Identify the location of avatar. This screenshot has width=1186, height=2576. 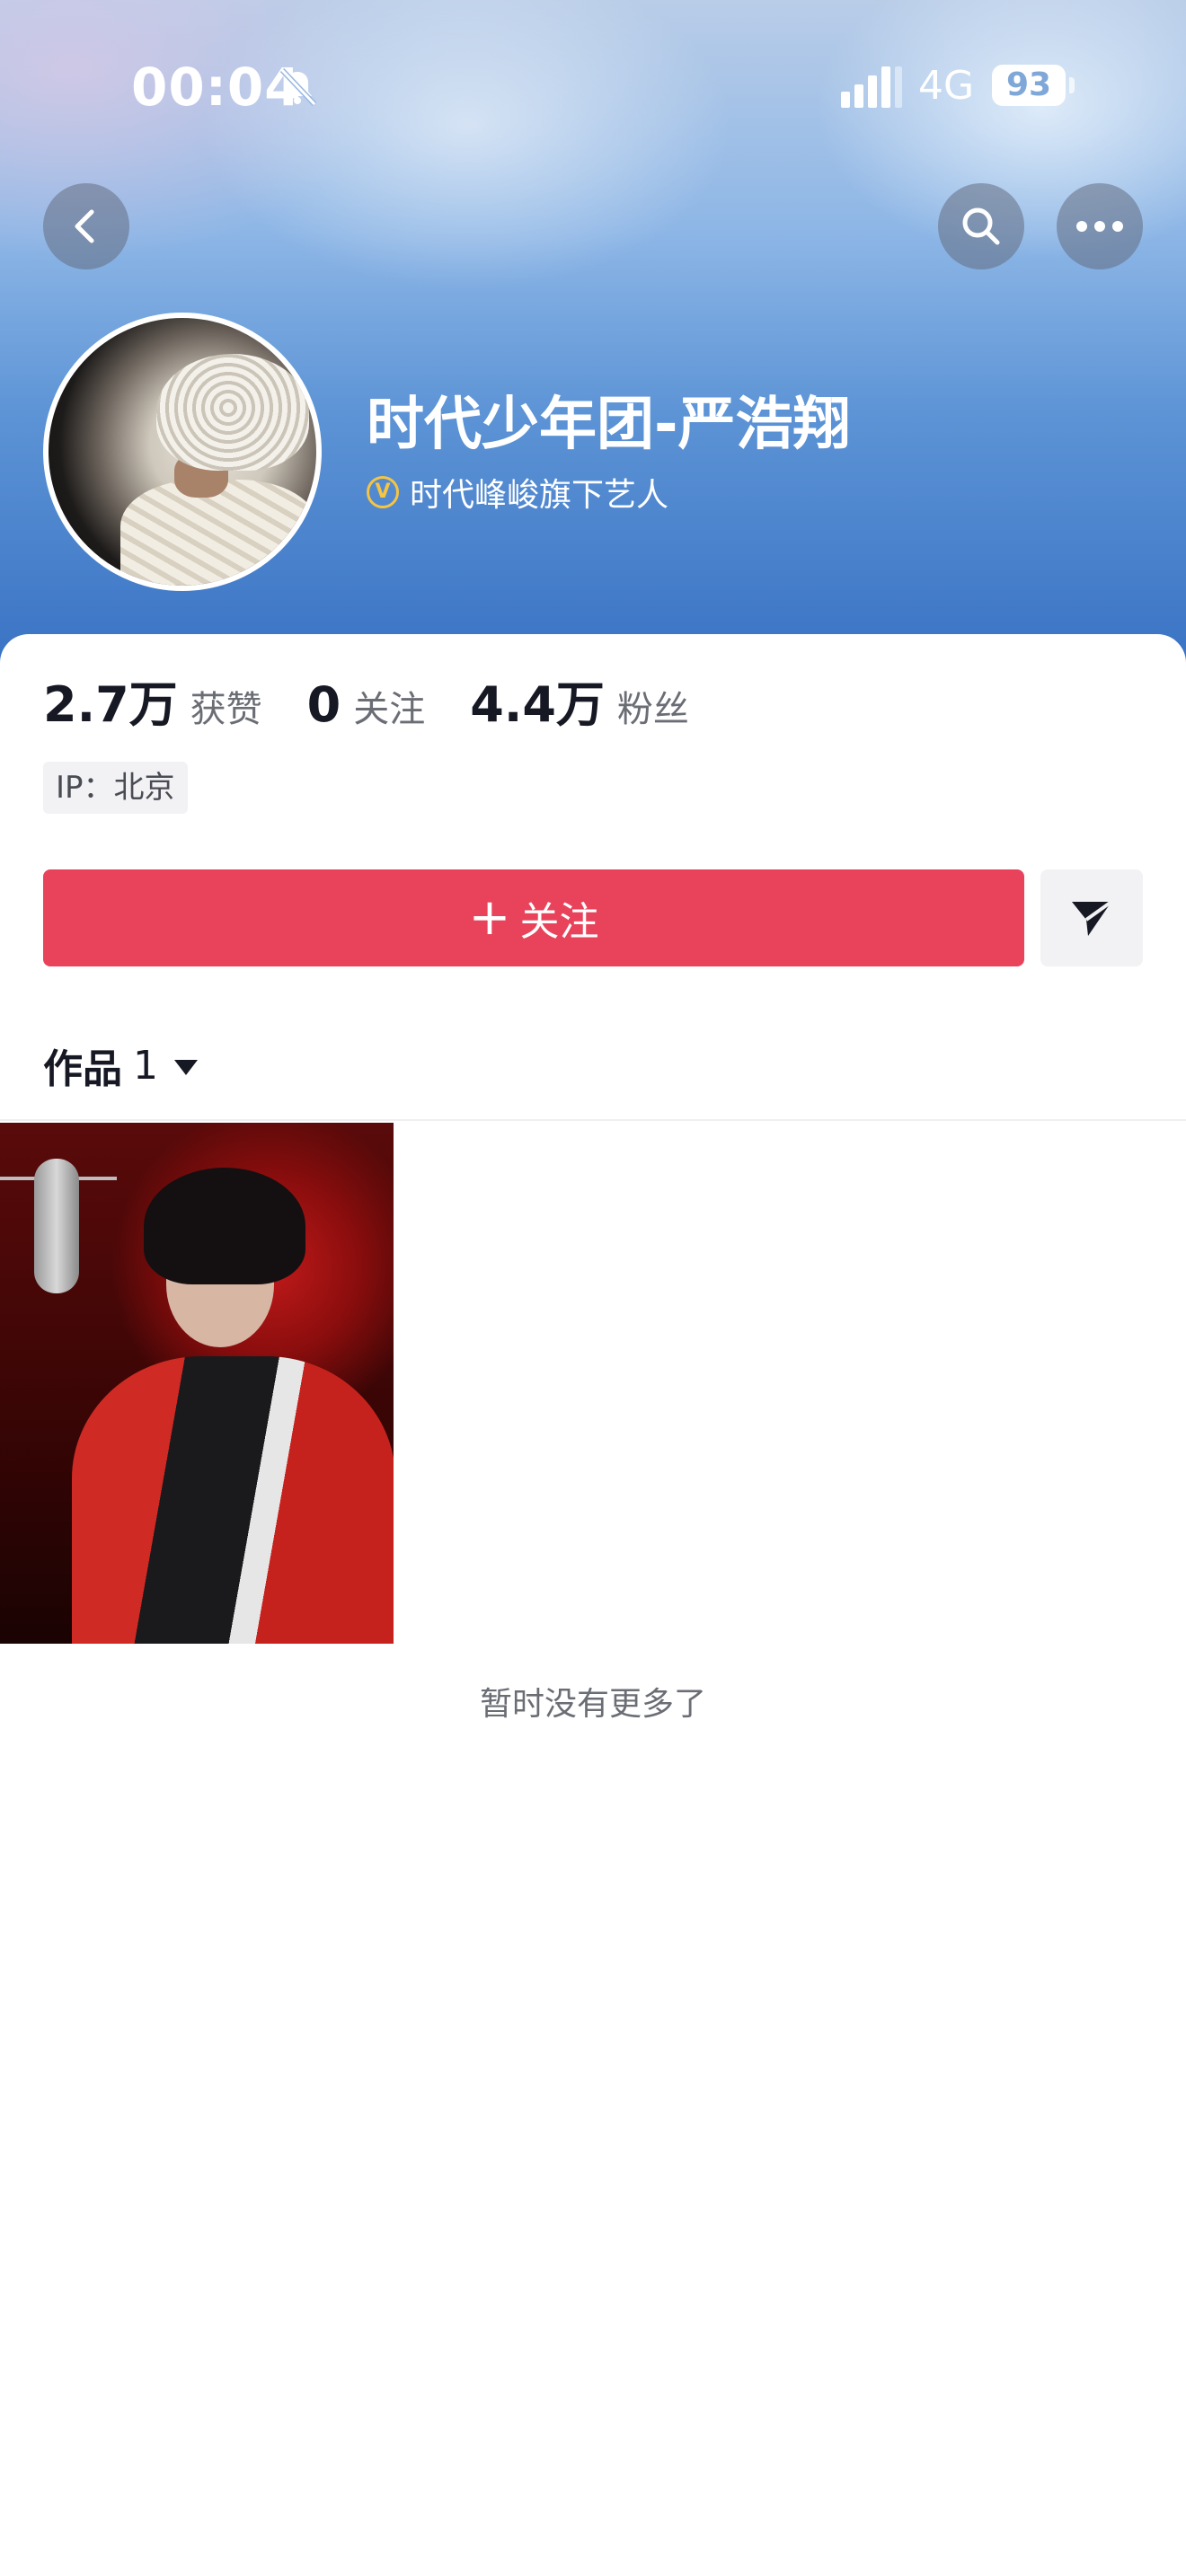
(182, 452).